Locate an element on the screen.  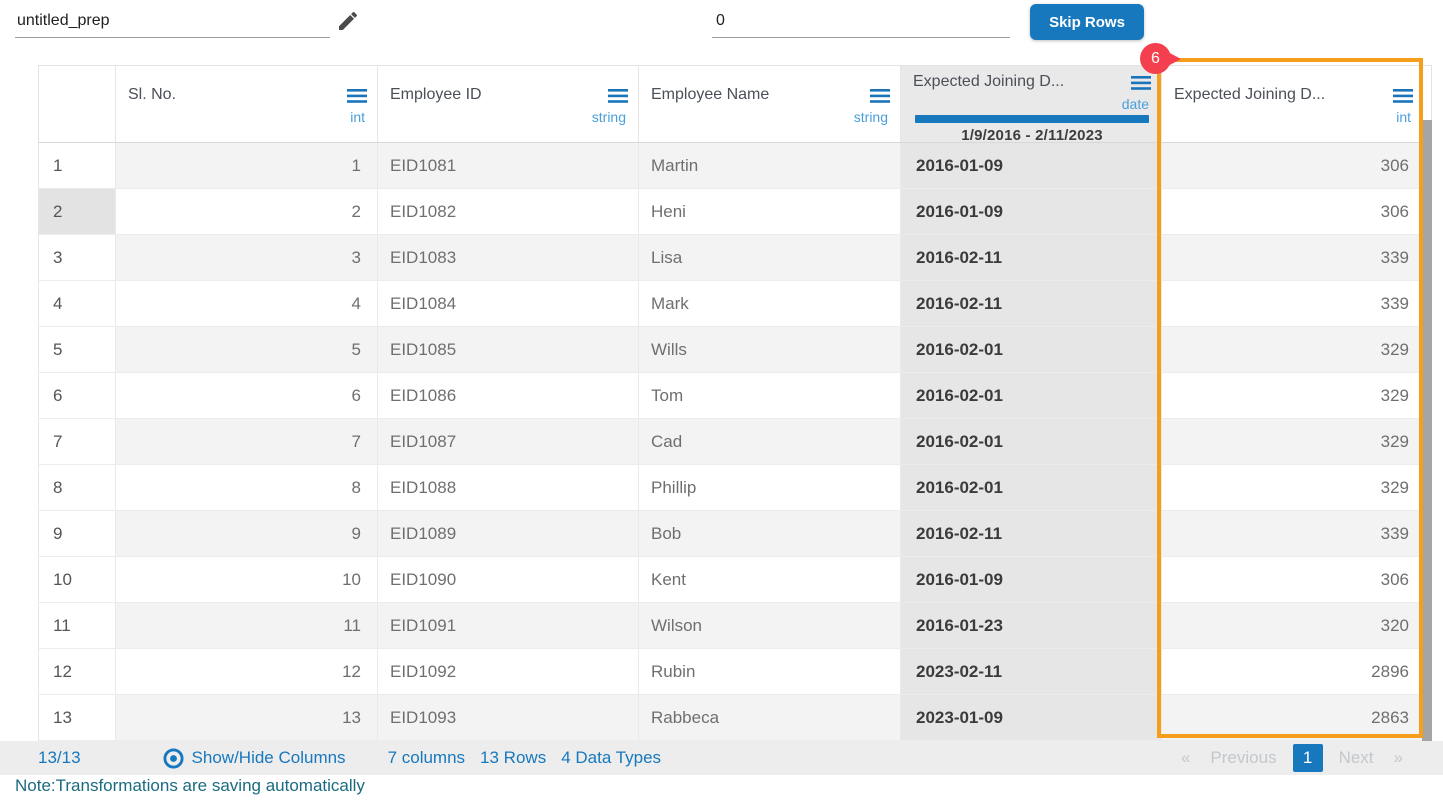
show-hide-columns-link: Show/Hide Columns is located at coordinates (254, 758).